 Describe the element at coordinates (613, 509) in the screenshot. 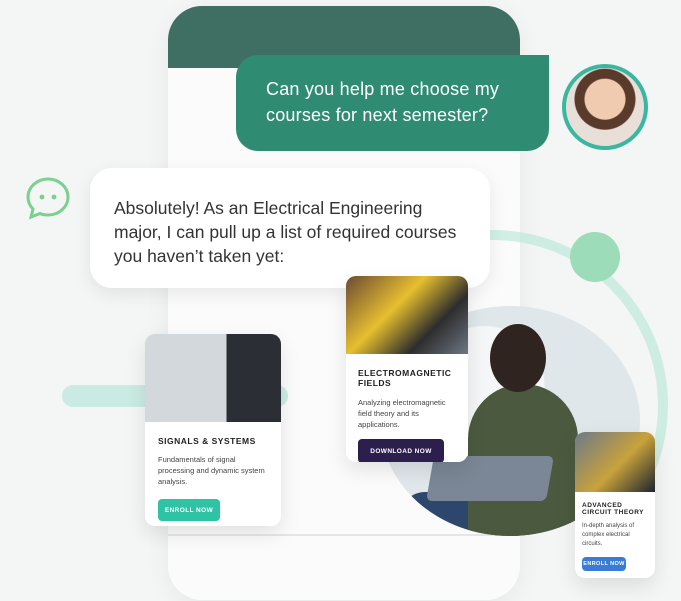

I see `course-title: ADVANCED CIRCUIT THEORY` at that location.